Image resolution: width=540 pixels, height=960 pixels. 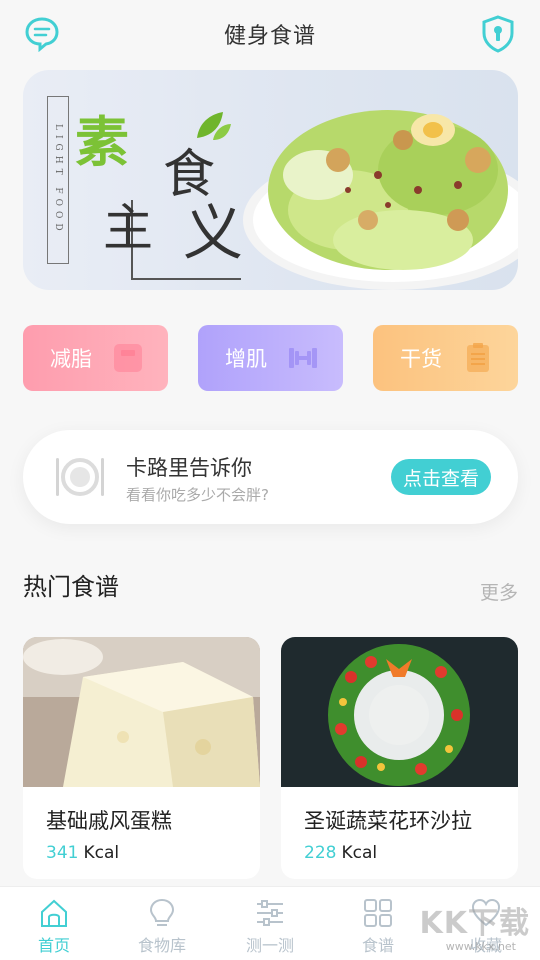 What do you see at coordinates (128, 358) in the screenshot?
I see `scale-icon` at bounding box center [128, 358].